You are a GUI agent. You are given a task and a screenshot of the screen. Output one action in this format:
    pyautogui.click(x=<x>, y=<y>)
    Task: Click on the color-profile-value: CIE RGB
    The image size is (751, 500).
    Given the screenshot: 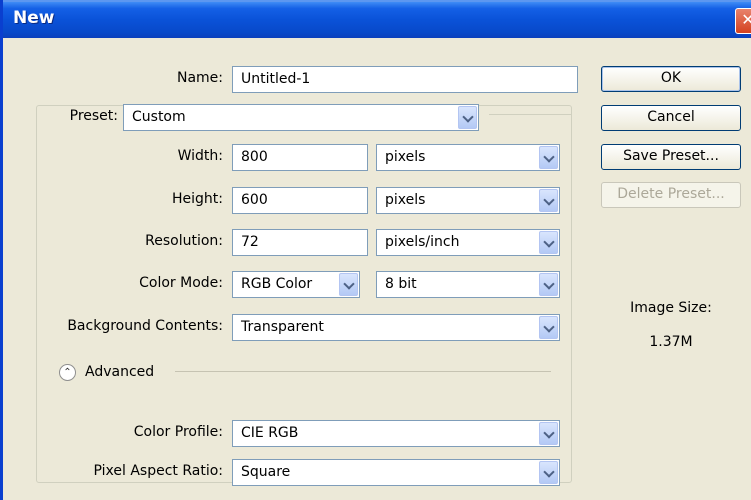 What is the action you would take?
    pyautogui.click(x=270, y=433)
    